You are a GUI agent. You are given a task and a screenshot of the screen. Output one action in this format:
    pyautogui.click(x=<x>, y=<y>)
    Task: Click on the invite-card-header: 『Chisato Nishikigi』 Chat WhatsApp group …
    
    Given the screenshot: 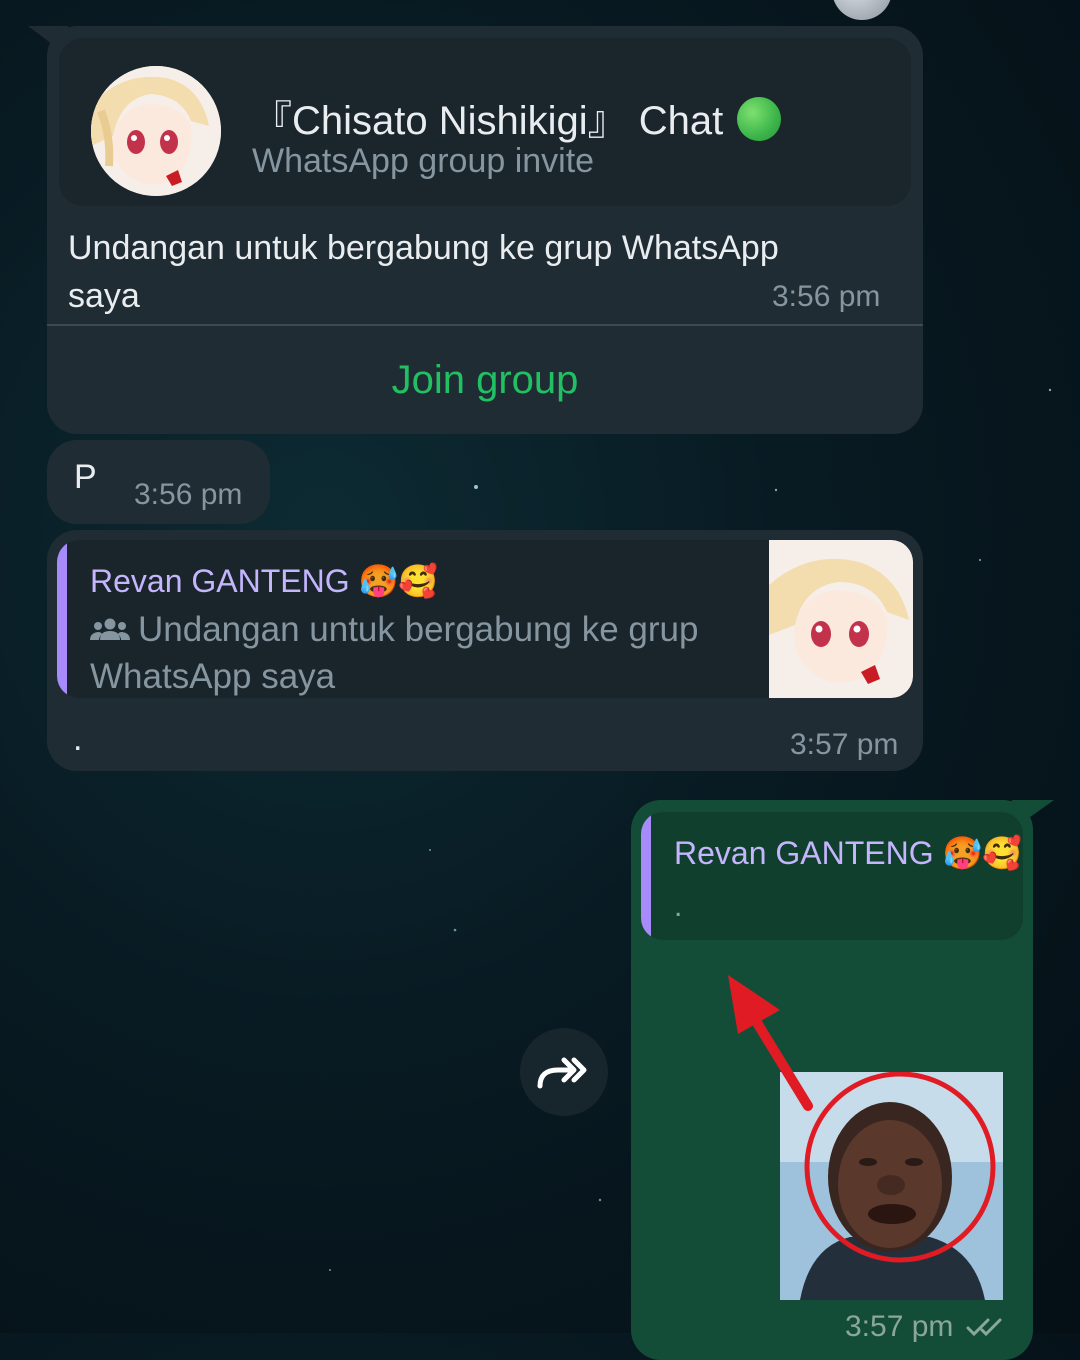 What is the action you would take?
    pyautogui.click(x=485, y=122)
    